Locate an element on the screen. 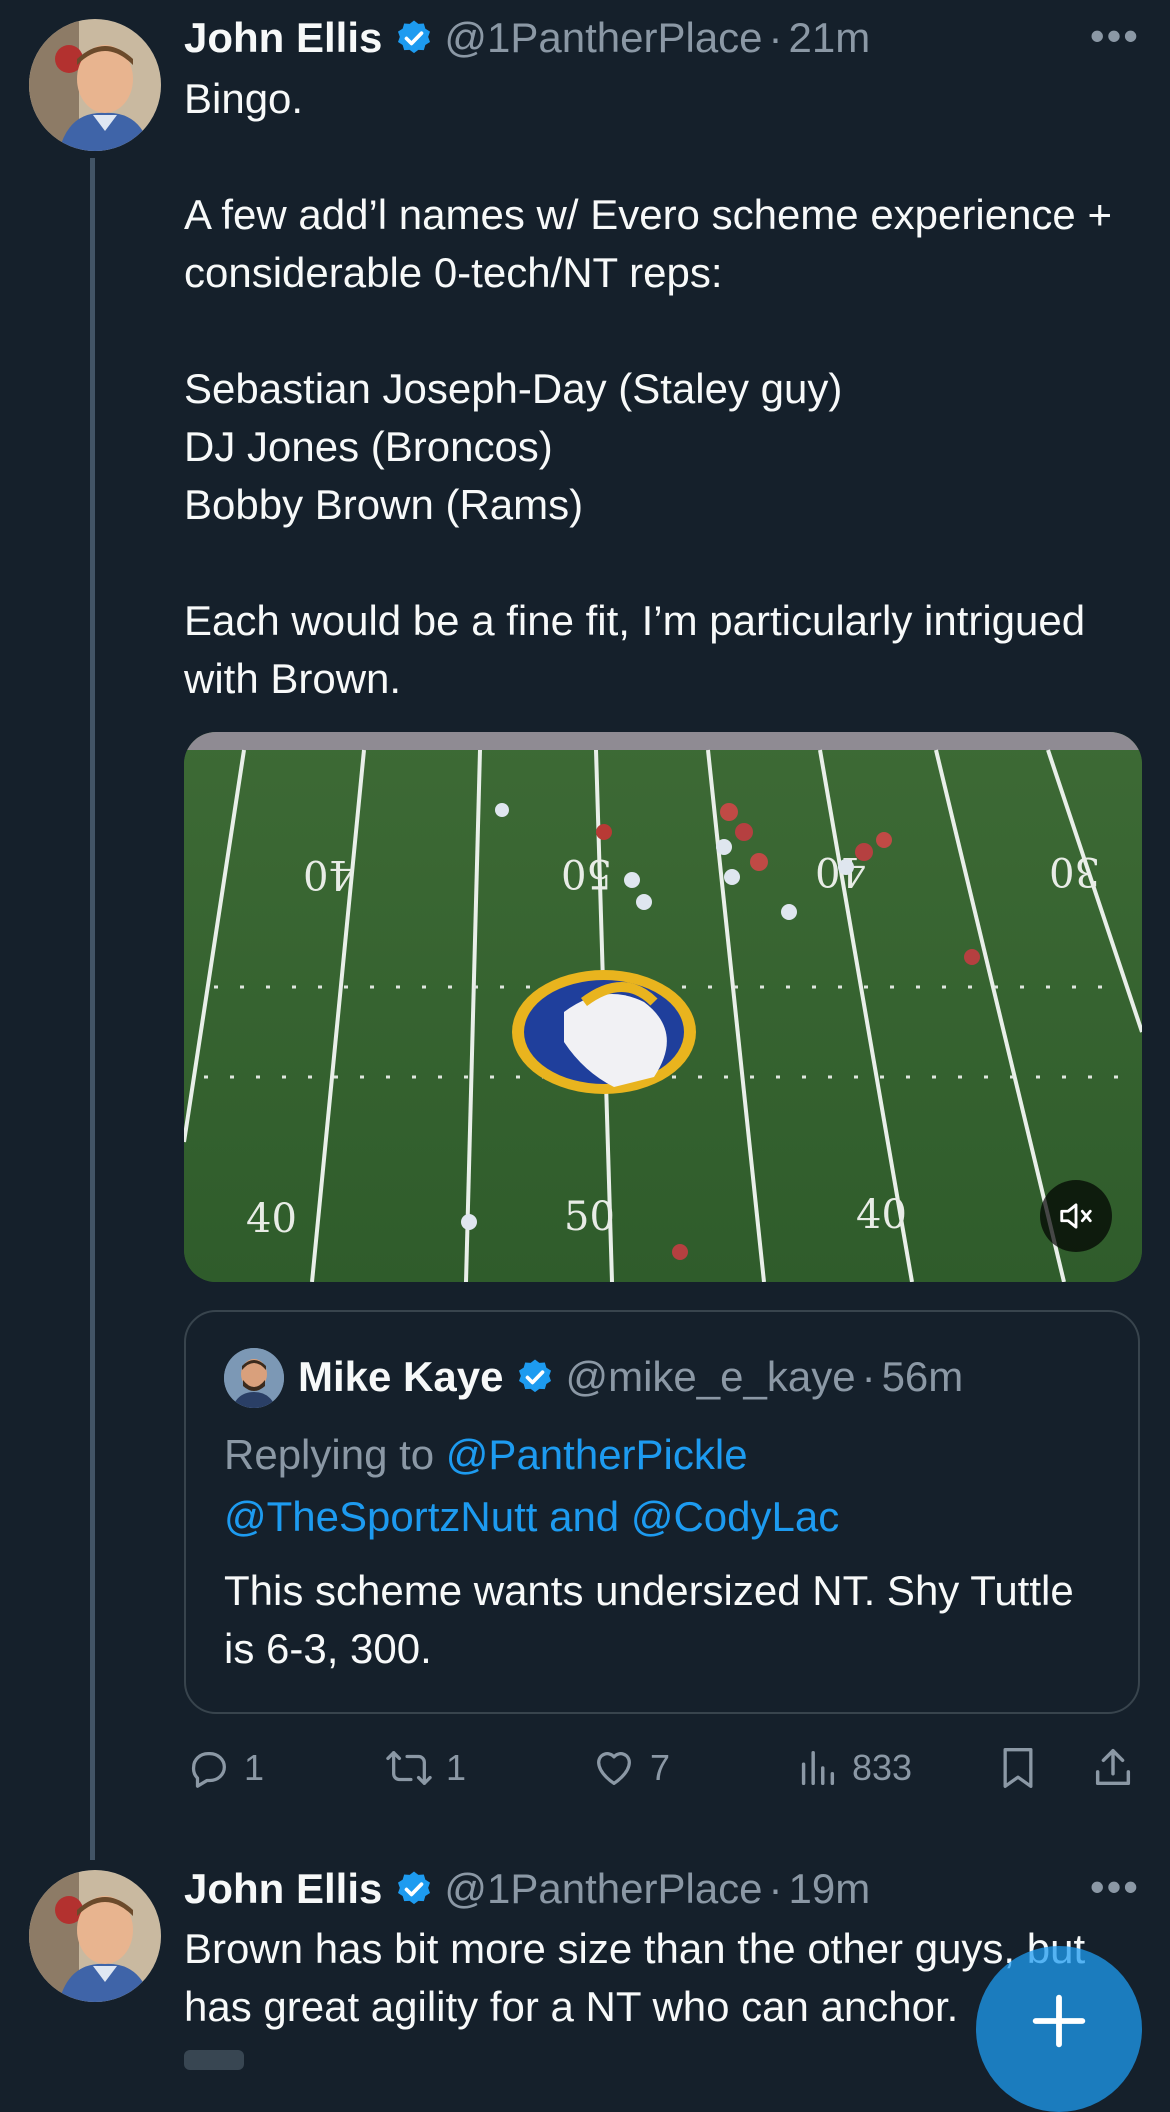 The width and height of the screenshot is (1170, 2112). view-count: 833 is located at coordinates (882, 1767).